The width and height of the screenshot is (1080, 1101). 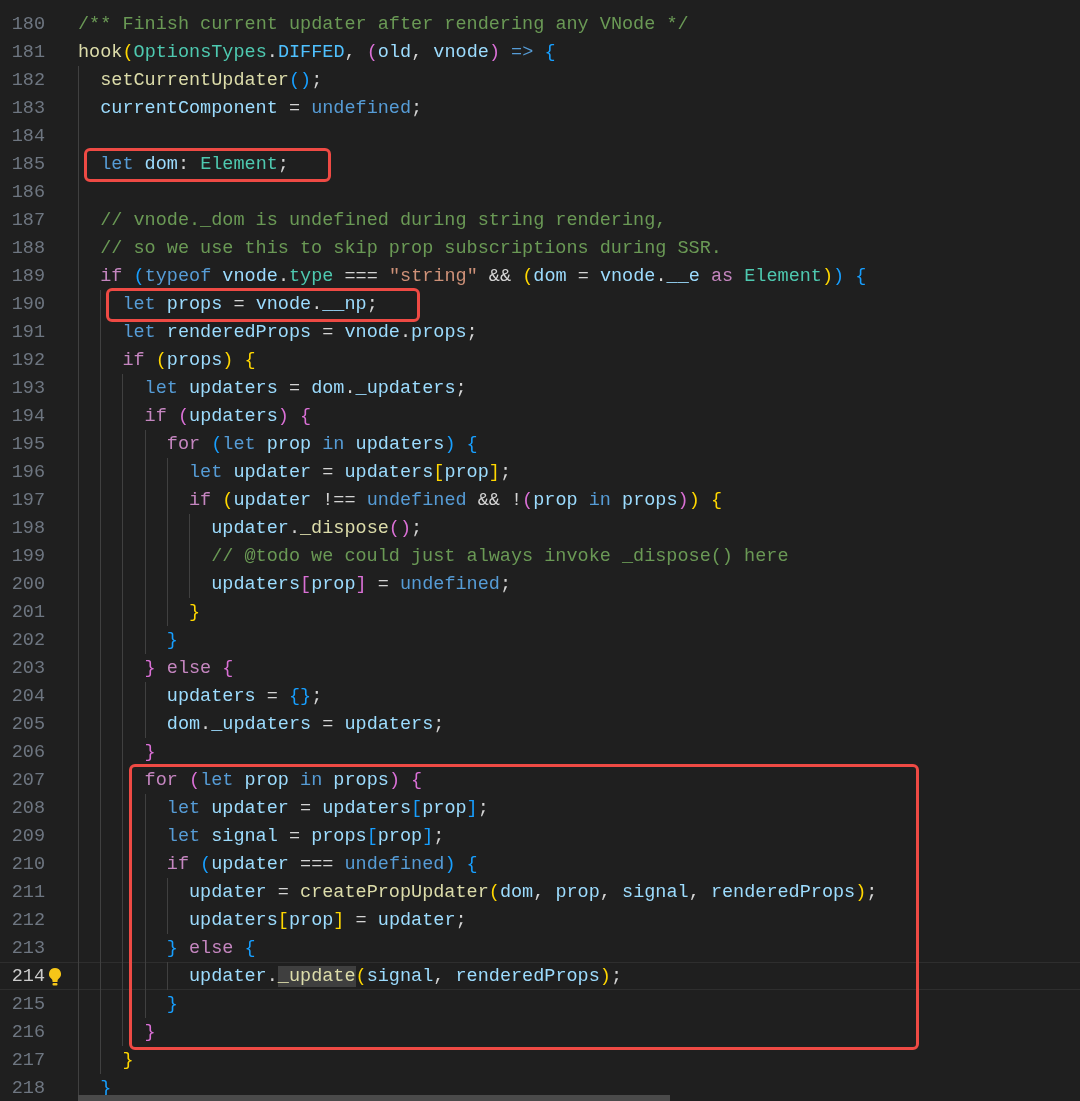 What do you see at coordinates (250, 304) in the screenshot?
I see `code-line: let props = vnode.__np;` at bounding box center [250, 304].